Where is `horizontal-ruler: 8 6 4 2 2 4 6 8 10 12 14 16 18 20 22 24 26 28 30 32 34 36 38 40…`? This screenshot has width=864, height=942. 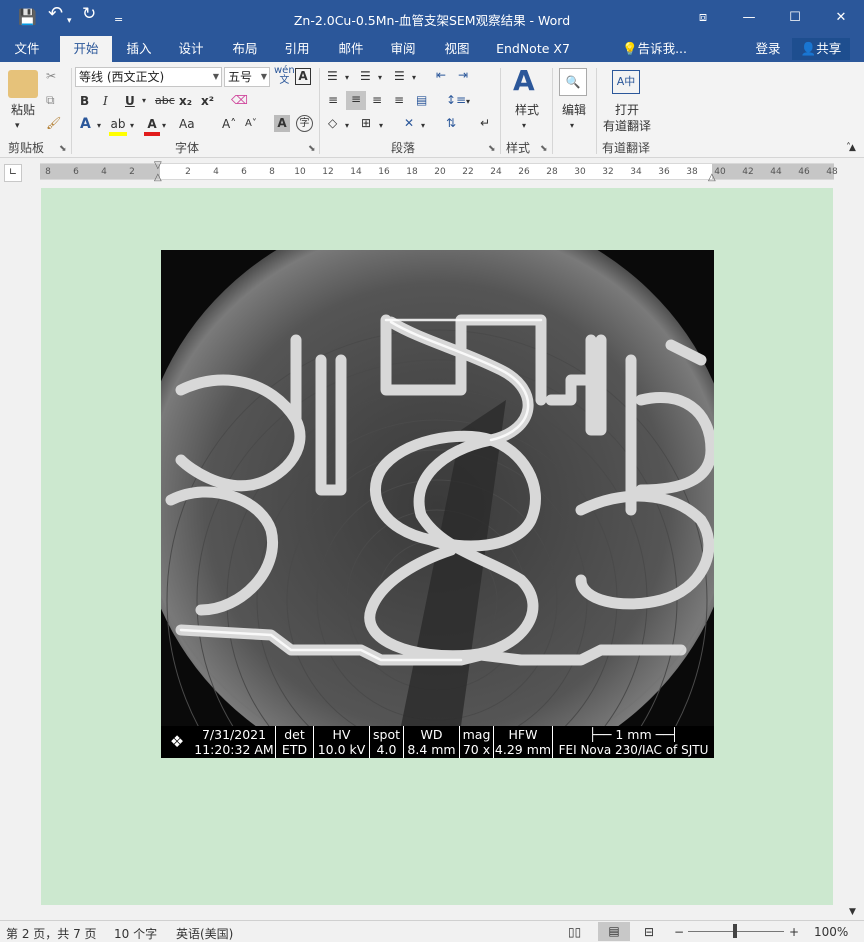 horizontal-ruler: 8 6 4 2 2 4 6 8 10 12 14 16 18 20 22 24 26 28 30 32 34 36 38 40… is located at coordinates (439, 171).